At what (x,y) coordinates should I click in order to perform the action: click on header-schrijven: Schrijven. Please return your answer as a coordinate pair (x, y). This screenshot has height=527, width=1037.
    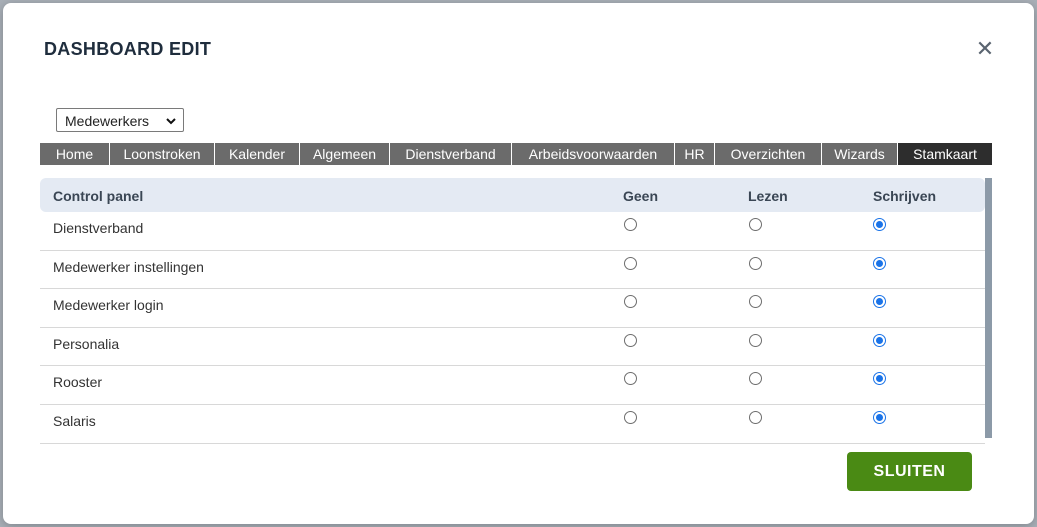
    Looking at the image, I should click on (905, 196).